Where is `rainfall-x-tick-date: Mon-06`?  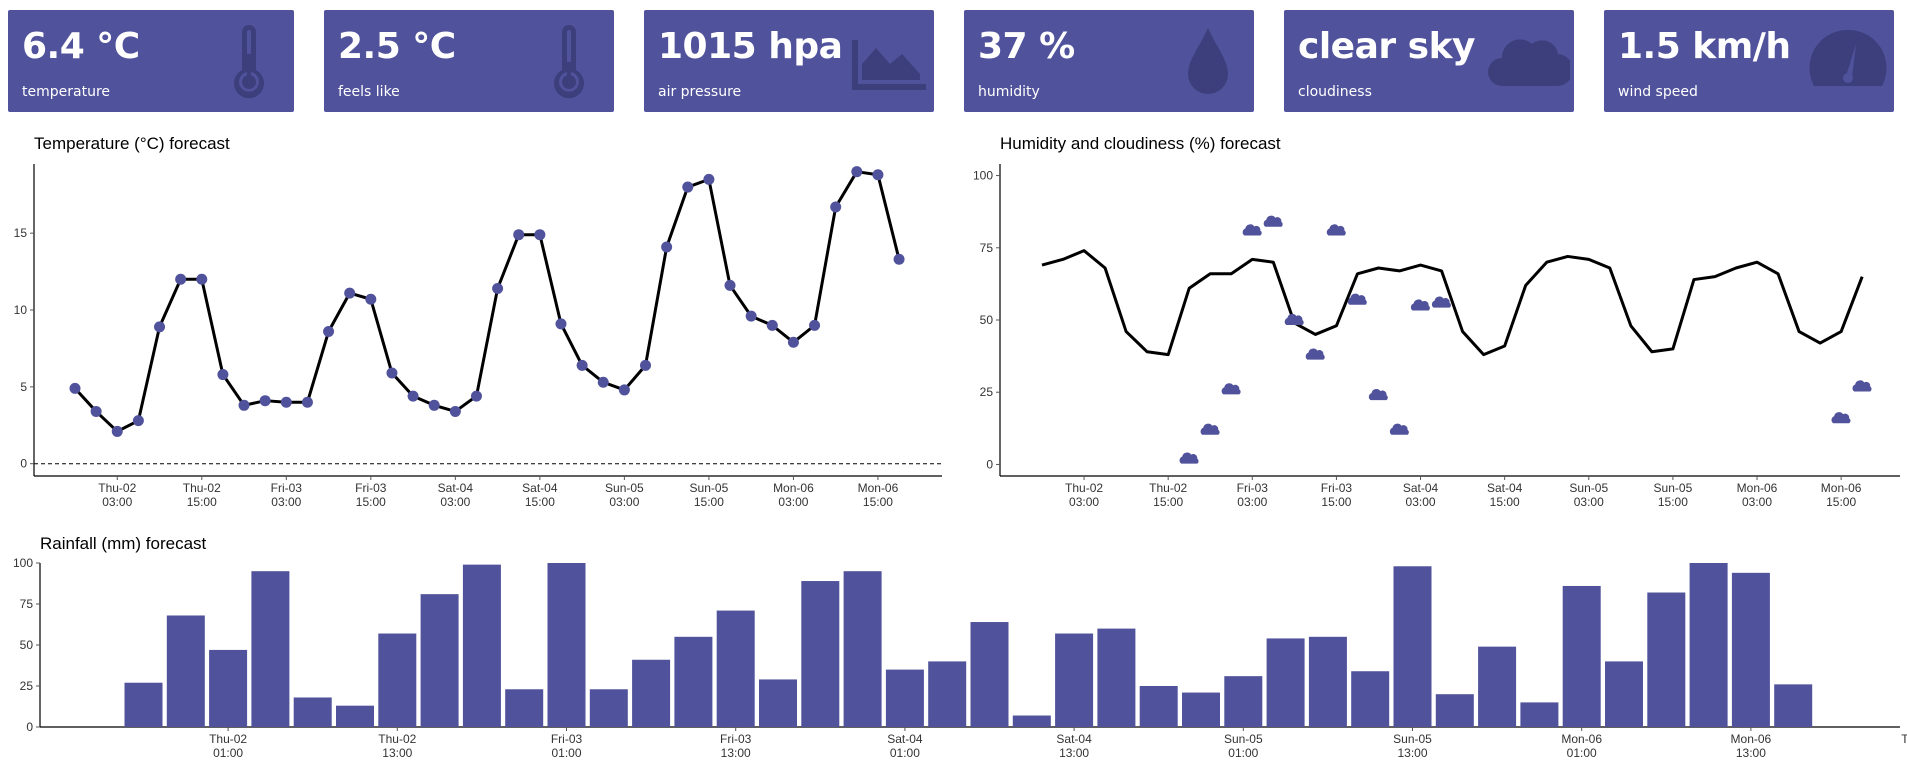
rainfall-x-tick-date: Mon-06 is located at coordinates (1581, 739).